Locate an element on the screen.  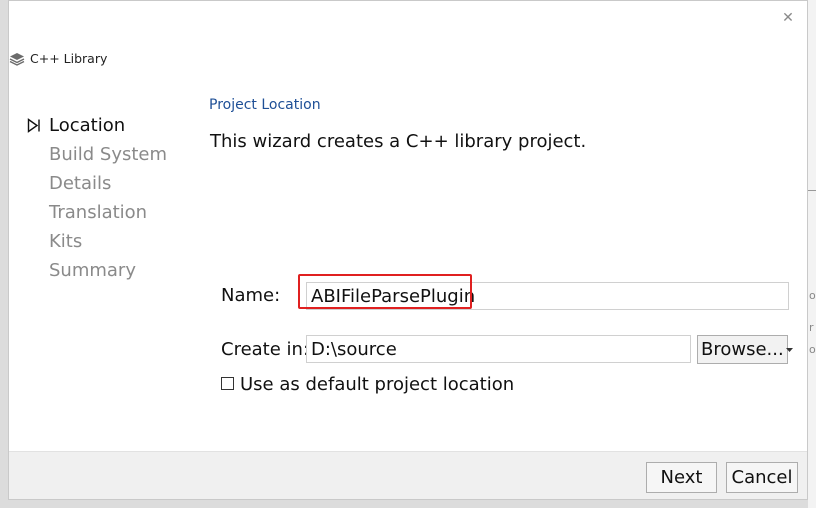
background-text: r is located at coordinates (811, 327).